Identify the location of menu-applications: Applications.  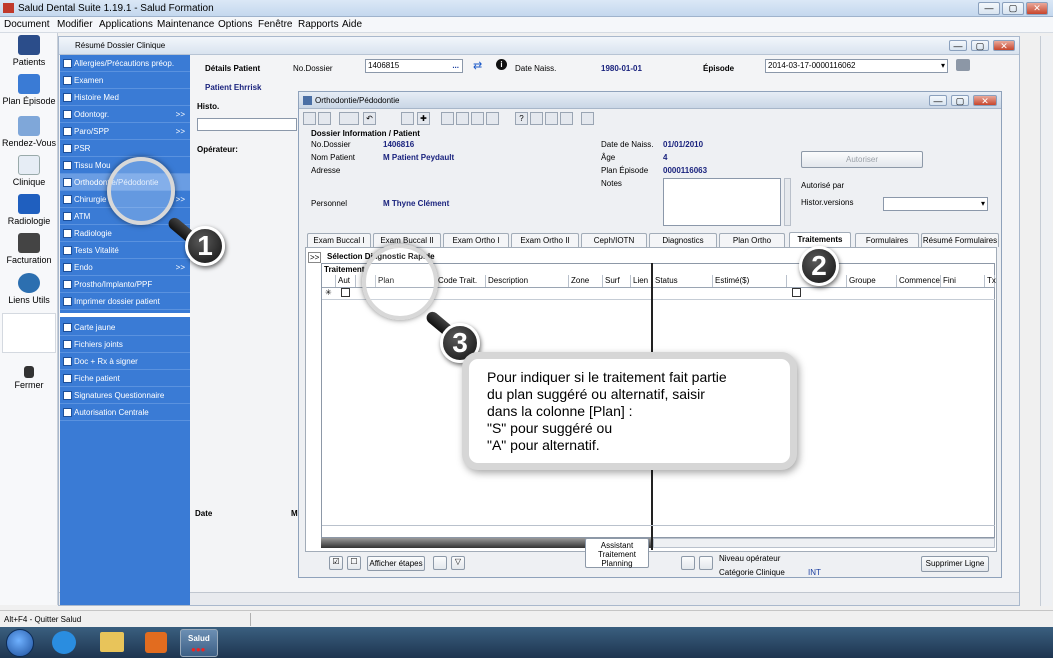
(126, 24).